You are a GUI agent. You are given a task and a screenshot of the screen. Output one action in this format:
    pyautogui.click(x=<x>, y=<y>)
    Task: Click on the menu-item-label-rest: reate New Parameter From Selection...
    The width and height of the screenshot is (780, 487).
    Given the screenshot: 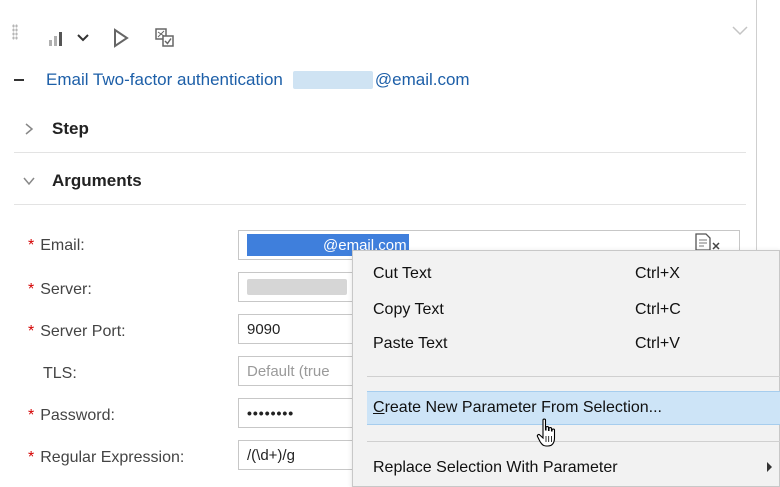 What is the action you would take?
    pyautogui.click(x=523, y=407)
    